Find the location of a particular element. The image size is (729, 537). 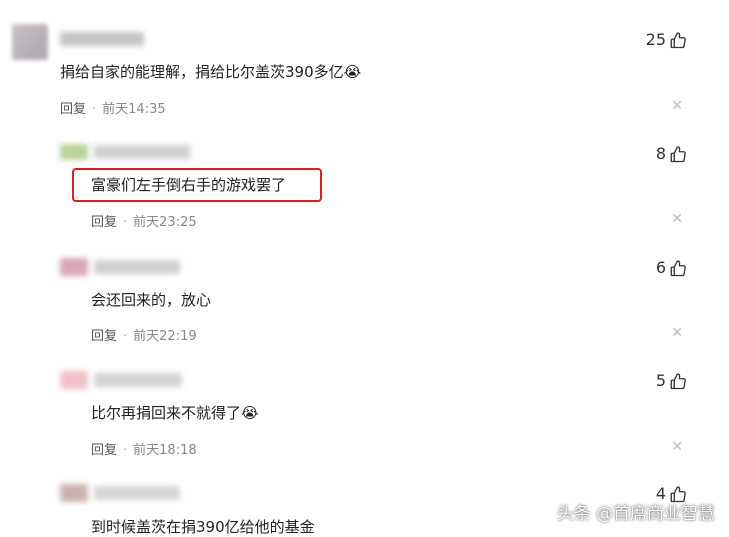

timestamp: 前天18:18 is located at coordinates (165, 450).